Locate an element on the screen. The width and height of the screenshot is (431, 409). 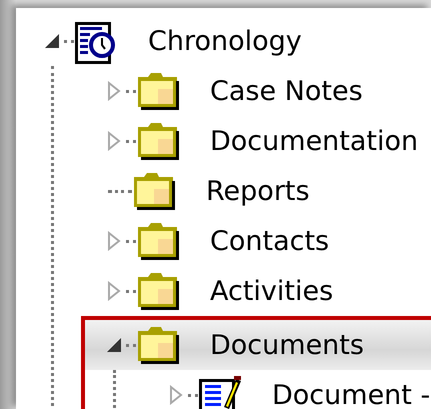
chronology-icon is located at coordinates (95, 43).